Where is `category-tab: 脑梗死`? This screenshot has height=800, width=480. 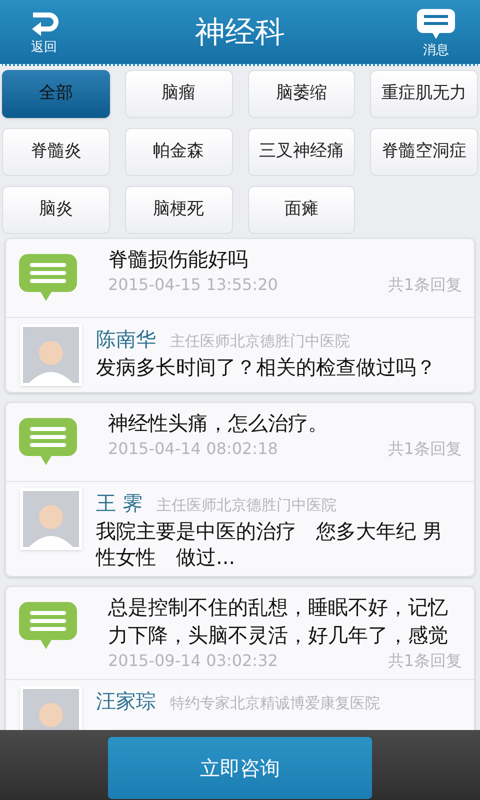 category-tab: 脑梗死 is located at coordinates (178, 210).